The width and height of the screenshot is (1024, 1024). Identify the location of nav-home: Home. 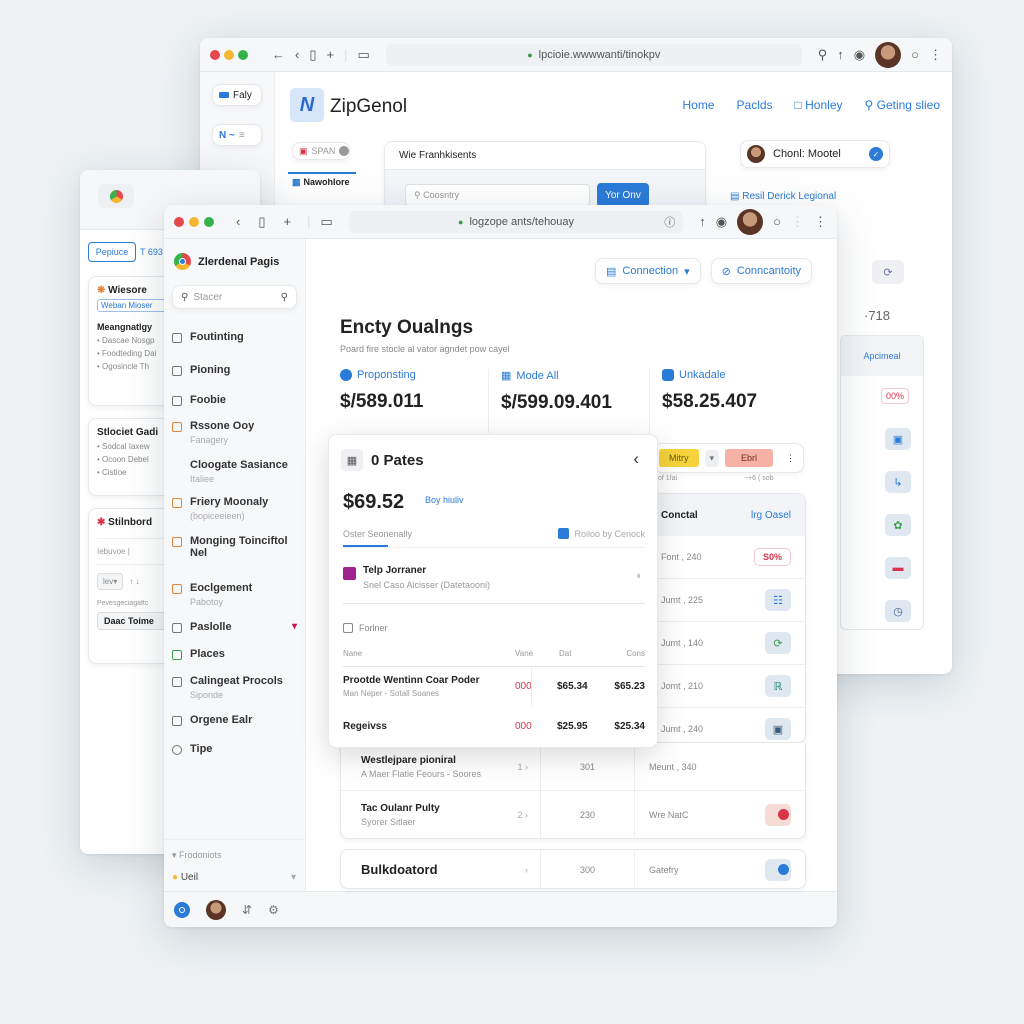
(699, 105).